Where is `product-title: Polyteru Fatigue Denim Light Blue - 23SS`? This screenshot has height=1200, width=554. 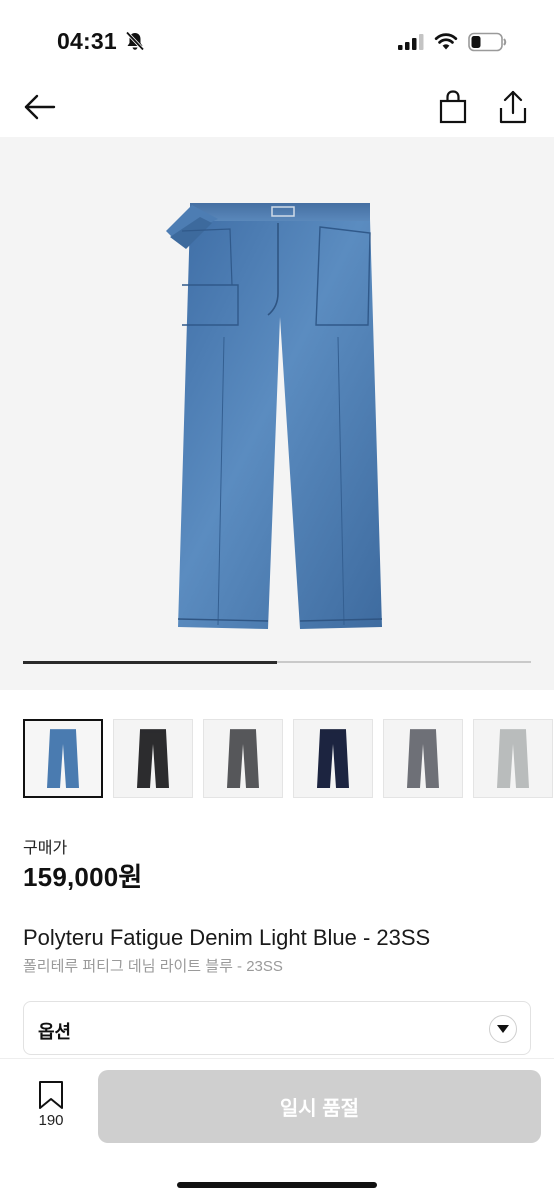 product-title: Polyteru Fatigue Denim Light Blue - 23SS is located at coordinates (227, 937).